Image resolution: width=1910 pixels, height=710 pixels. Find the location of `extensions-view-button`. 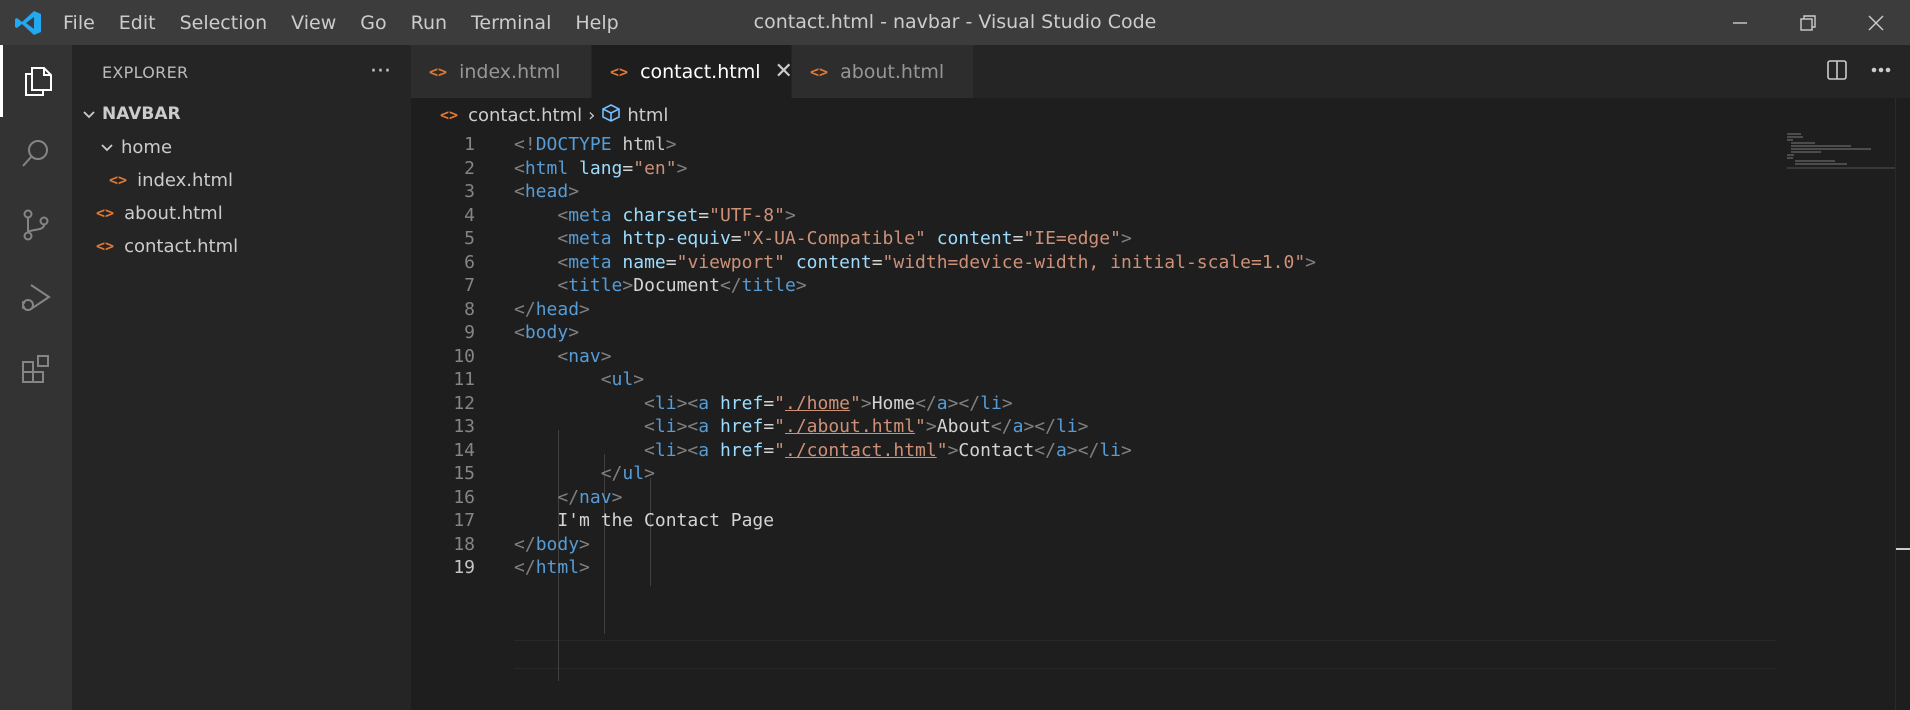

extensions-view-button is located at coordinates (36, 369).